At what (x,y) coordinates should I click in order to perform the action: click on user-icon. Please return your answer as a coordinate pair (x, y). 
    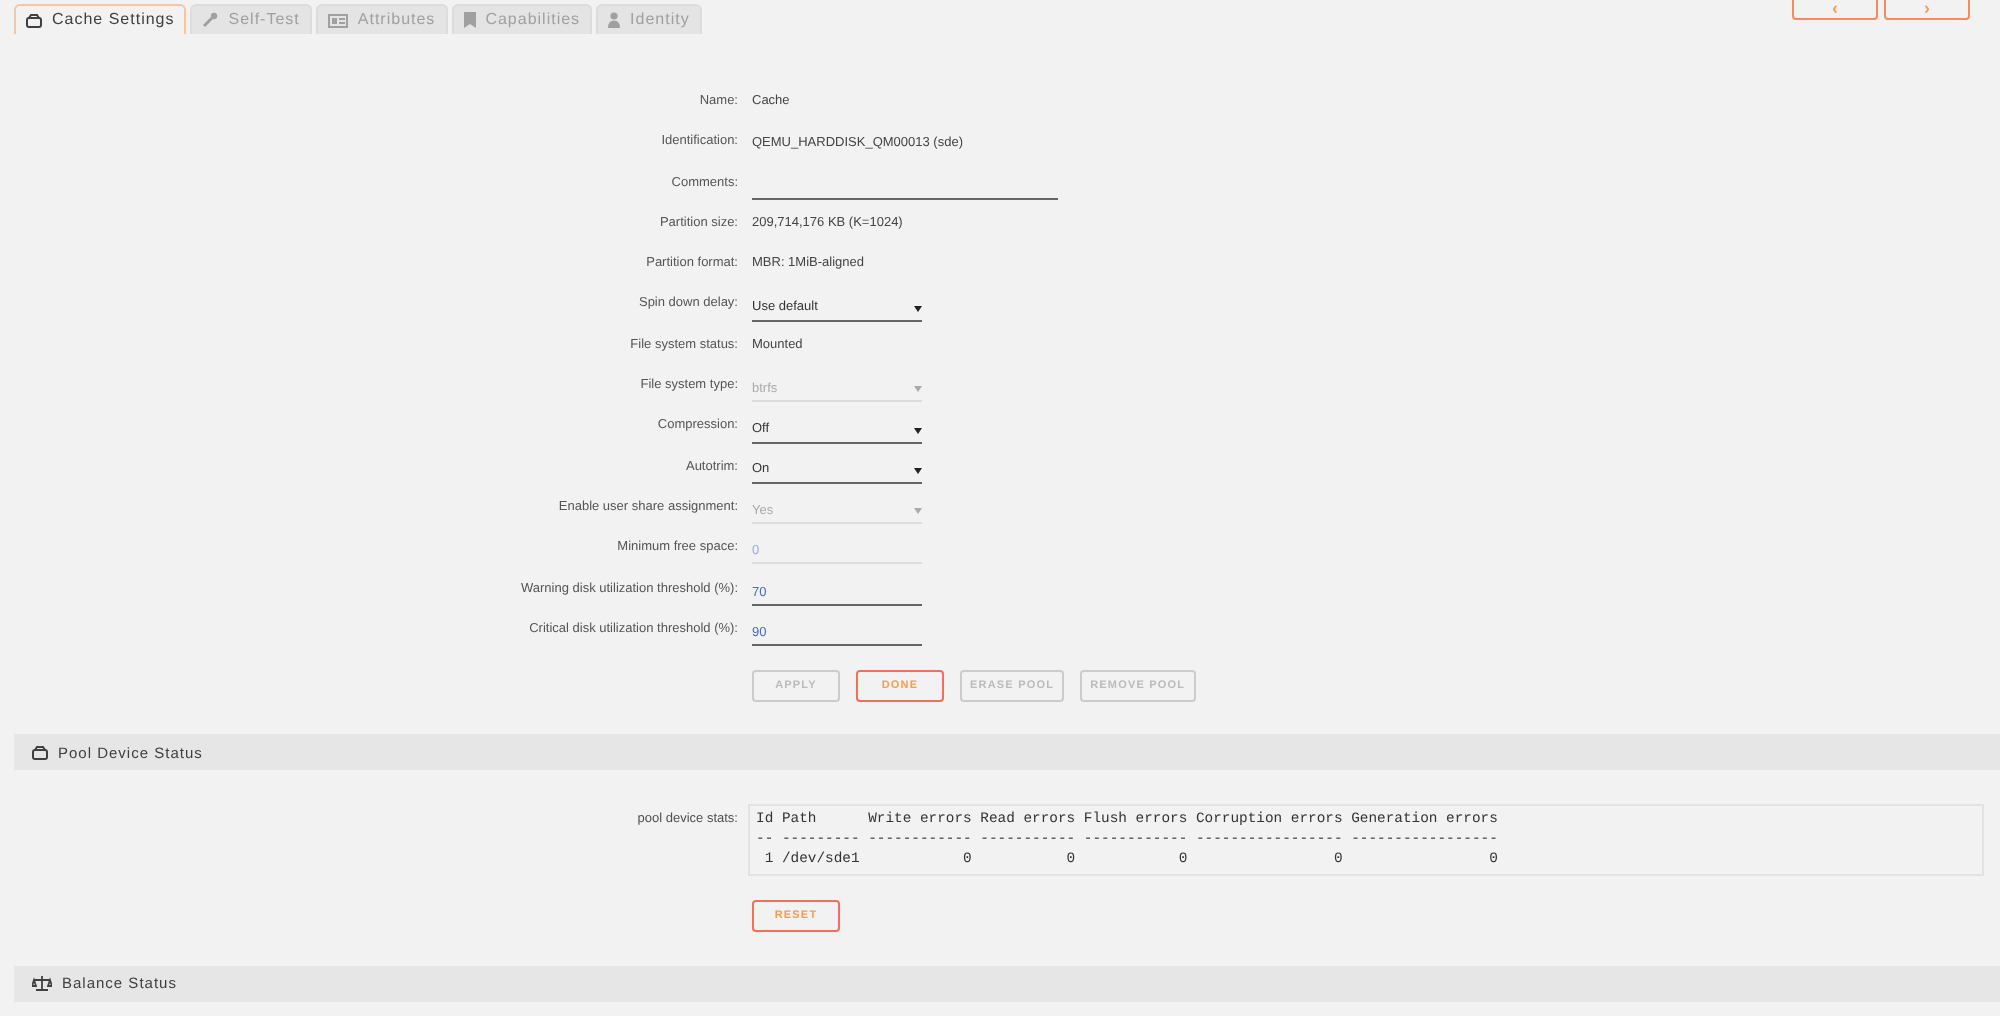
    Looking at the image, I should click on (614, 20).